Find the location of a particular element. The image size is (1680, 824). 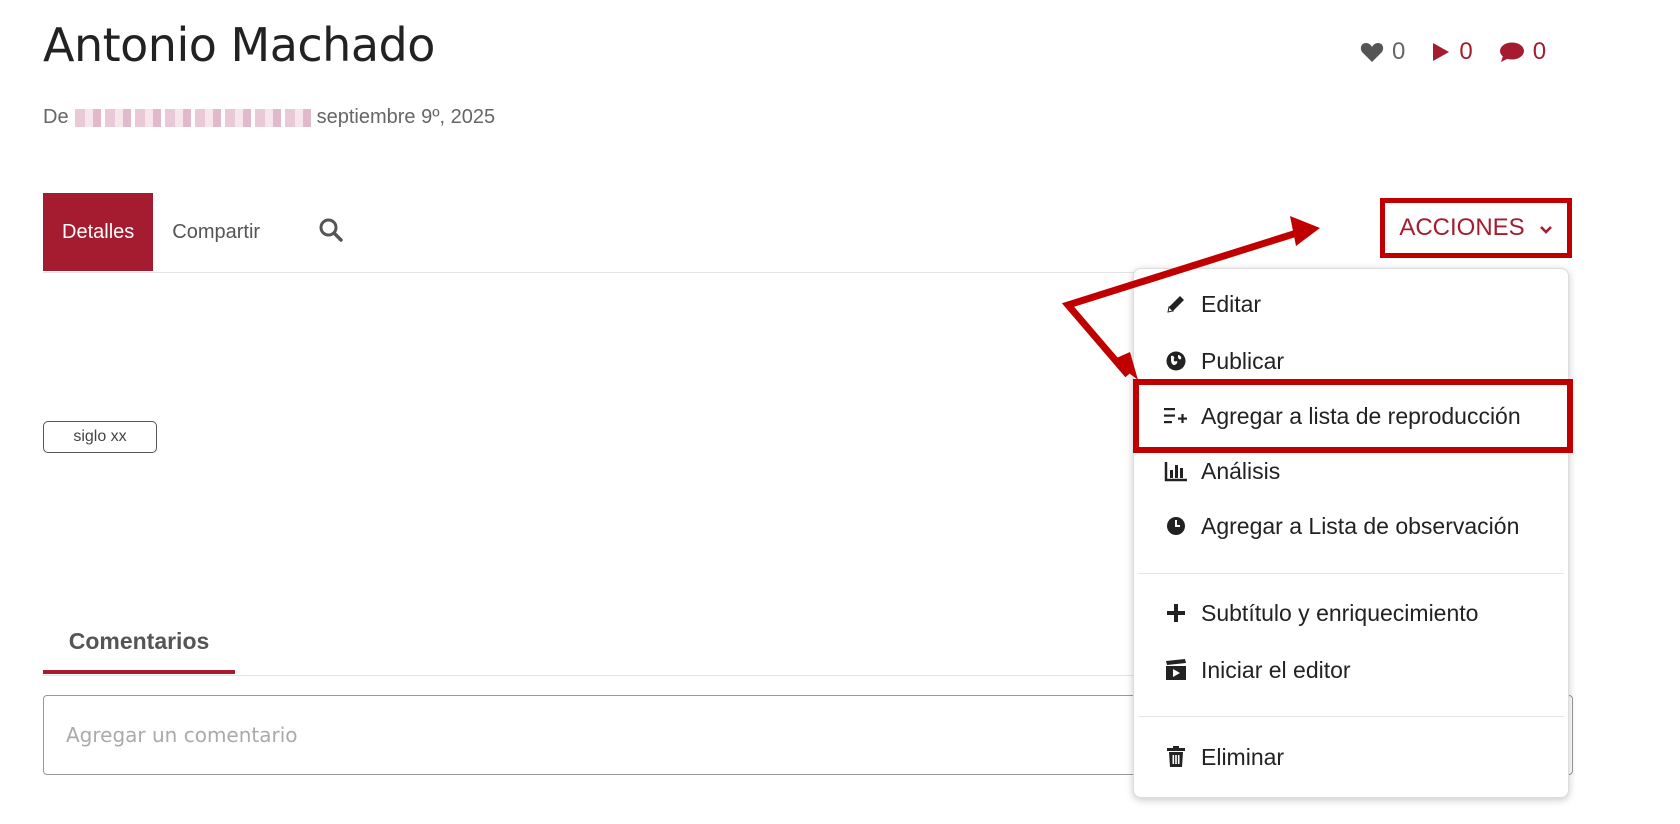

media-stats: 0 0 0 is located at coordinates (1453, 52).